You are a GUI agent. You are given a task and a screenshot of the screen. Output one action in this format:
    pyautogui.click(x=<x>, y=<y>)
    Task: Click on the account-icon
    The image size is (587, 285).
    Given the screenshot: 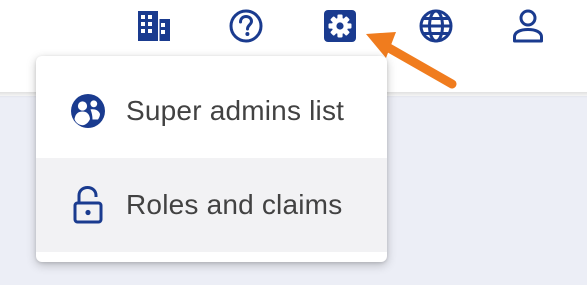 What is the action you would take?
    pyautogui.click(x=528, y=26)
    